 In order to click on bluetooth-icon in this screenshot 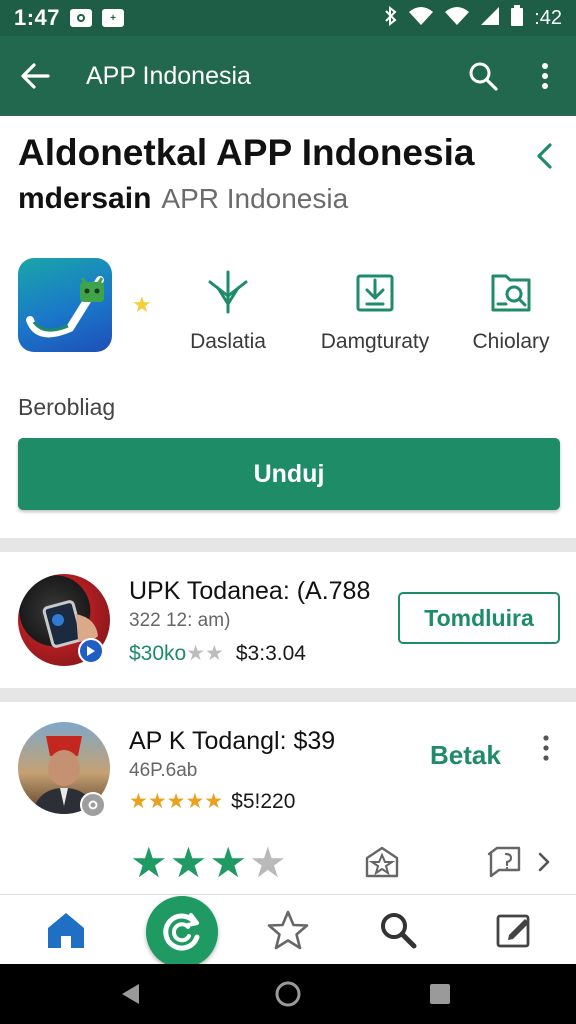, I will do `click(391, 18)`.